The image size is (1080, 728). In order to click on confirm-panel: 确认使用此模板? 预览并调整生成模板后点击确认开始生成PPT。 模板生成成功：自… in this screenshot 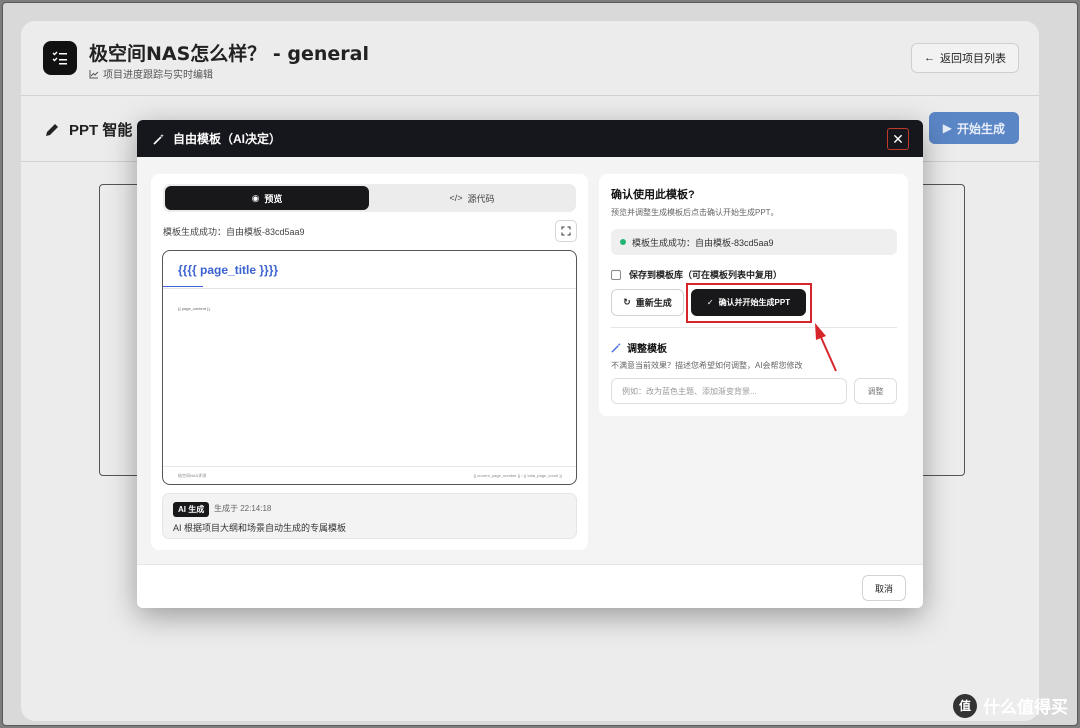, I will do `click(753, 295)`.